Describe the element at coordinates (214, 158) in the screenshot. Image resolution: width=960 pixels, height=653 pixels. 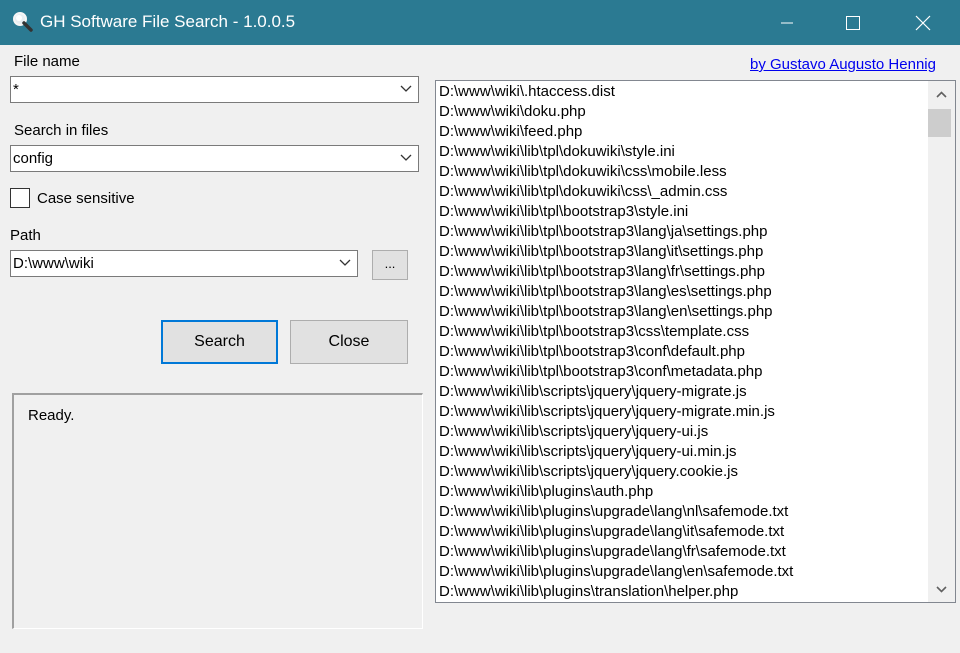
I see `search-in-files-combo: config` at that location.